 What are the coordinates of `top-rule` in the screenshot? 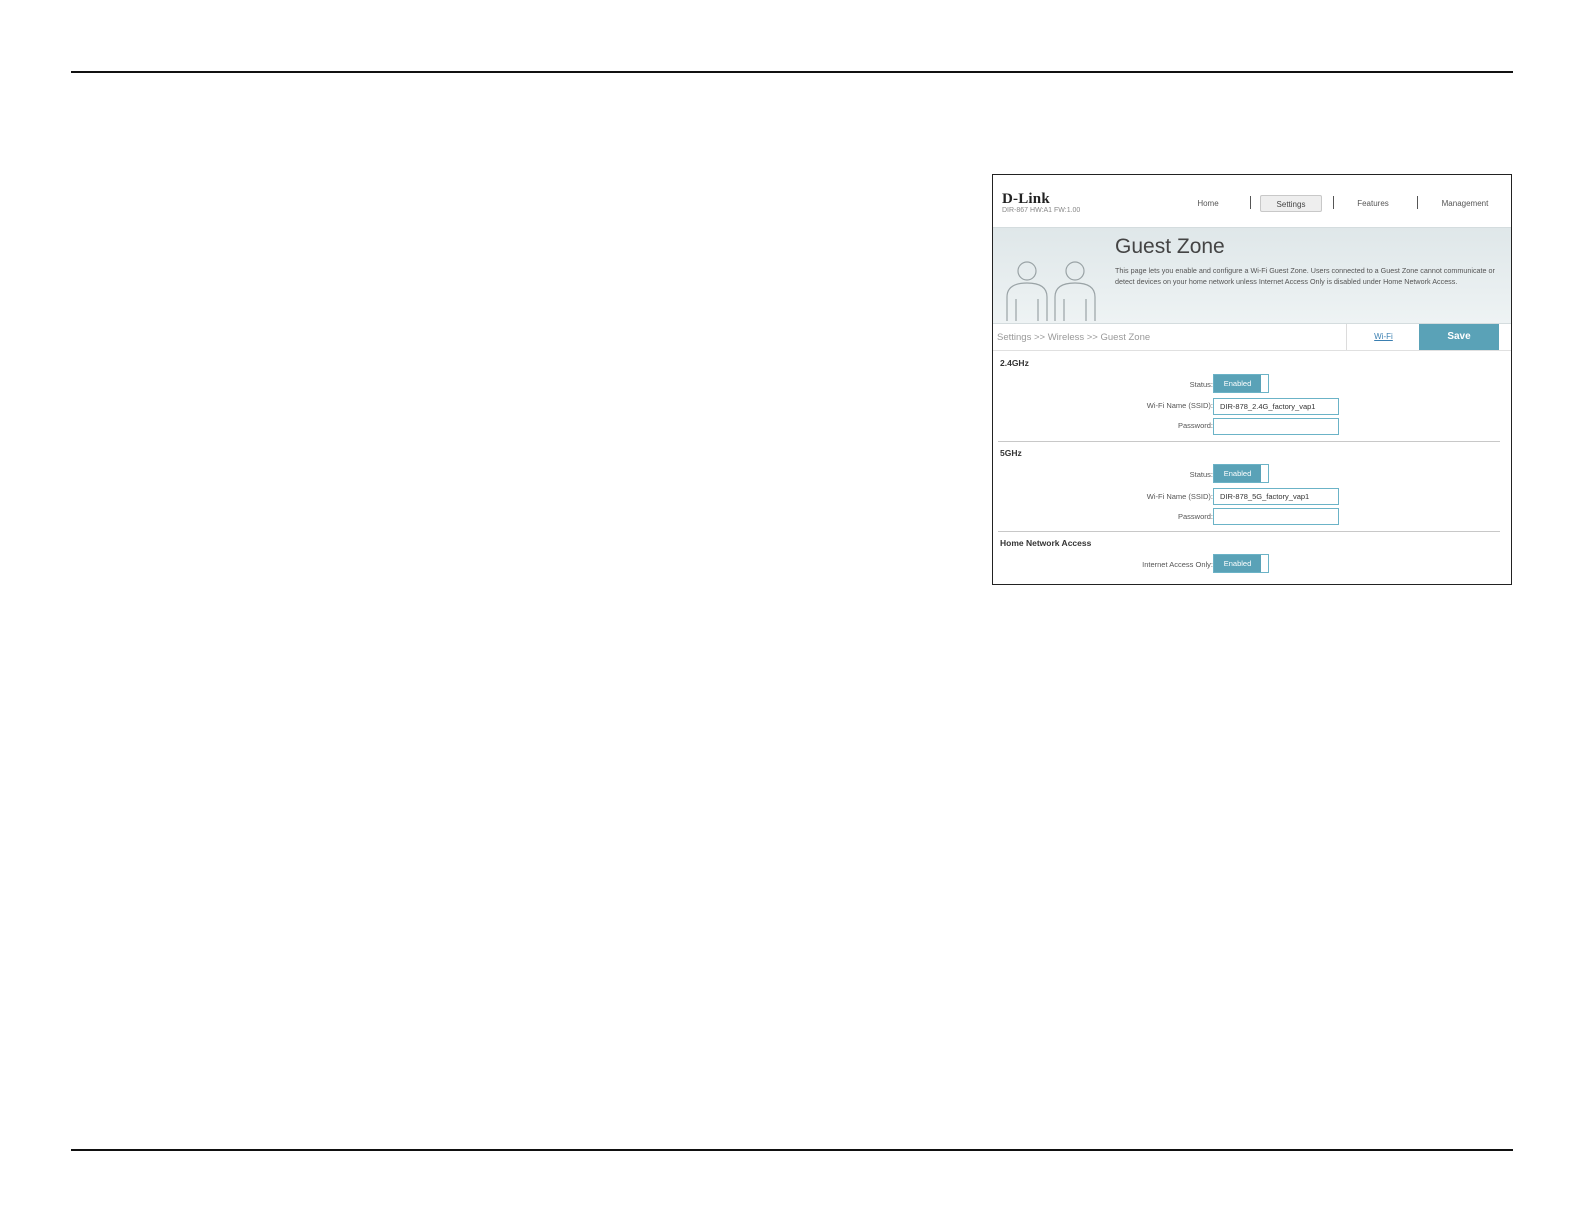 It's located at (792, 72).